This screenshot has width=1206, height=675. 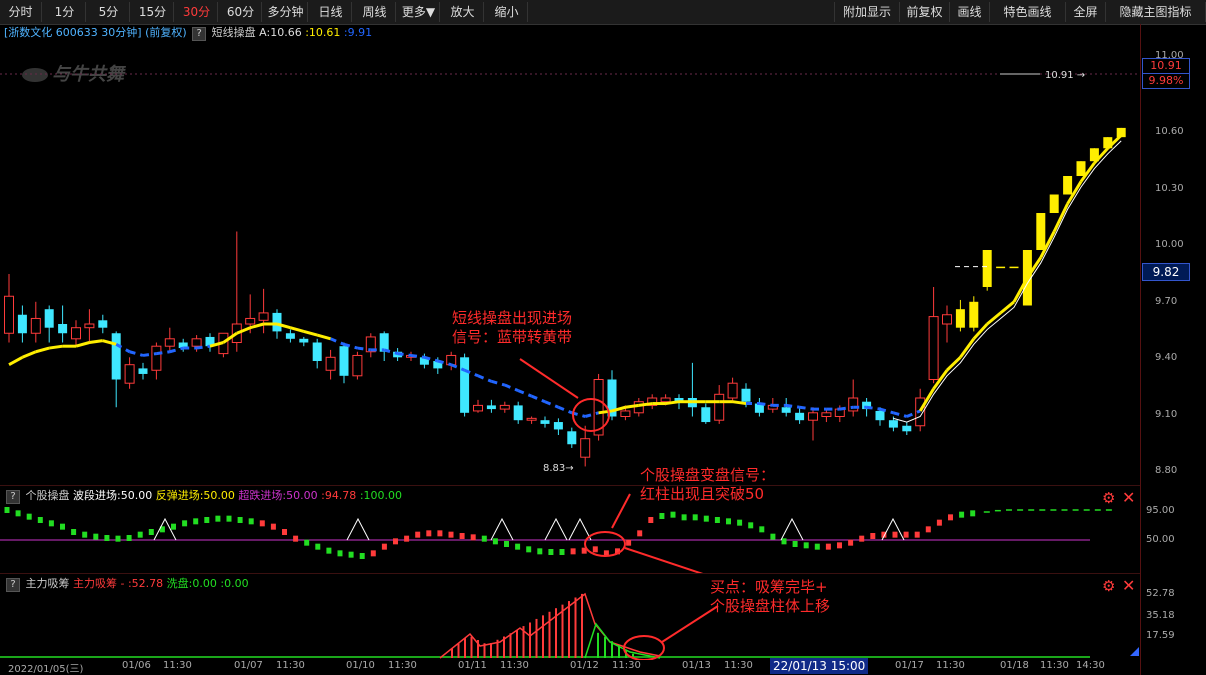 What do you see at coordinates (241, 12) in the screenshot?
I see `tab-60min: 60分` at bounding box center [241, 12].